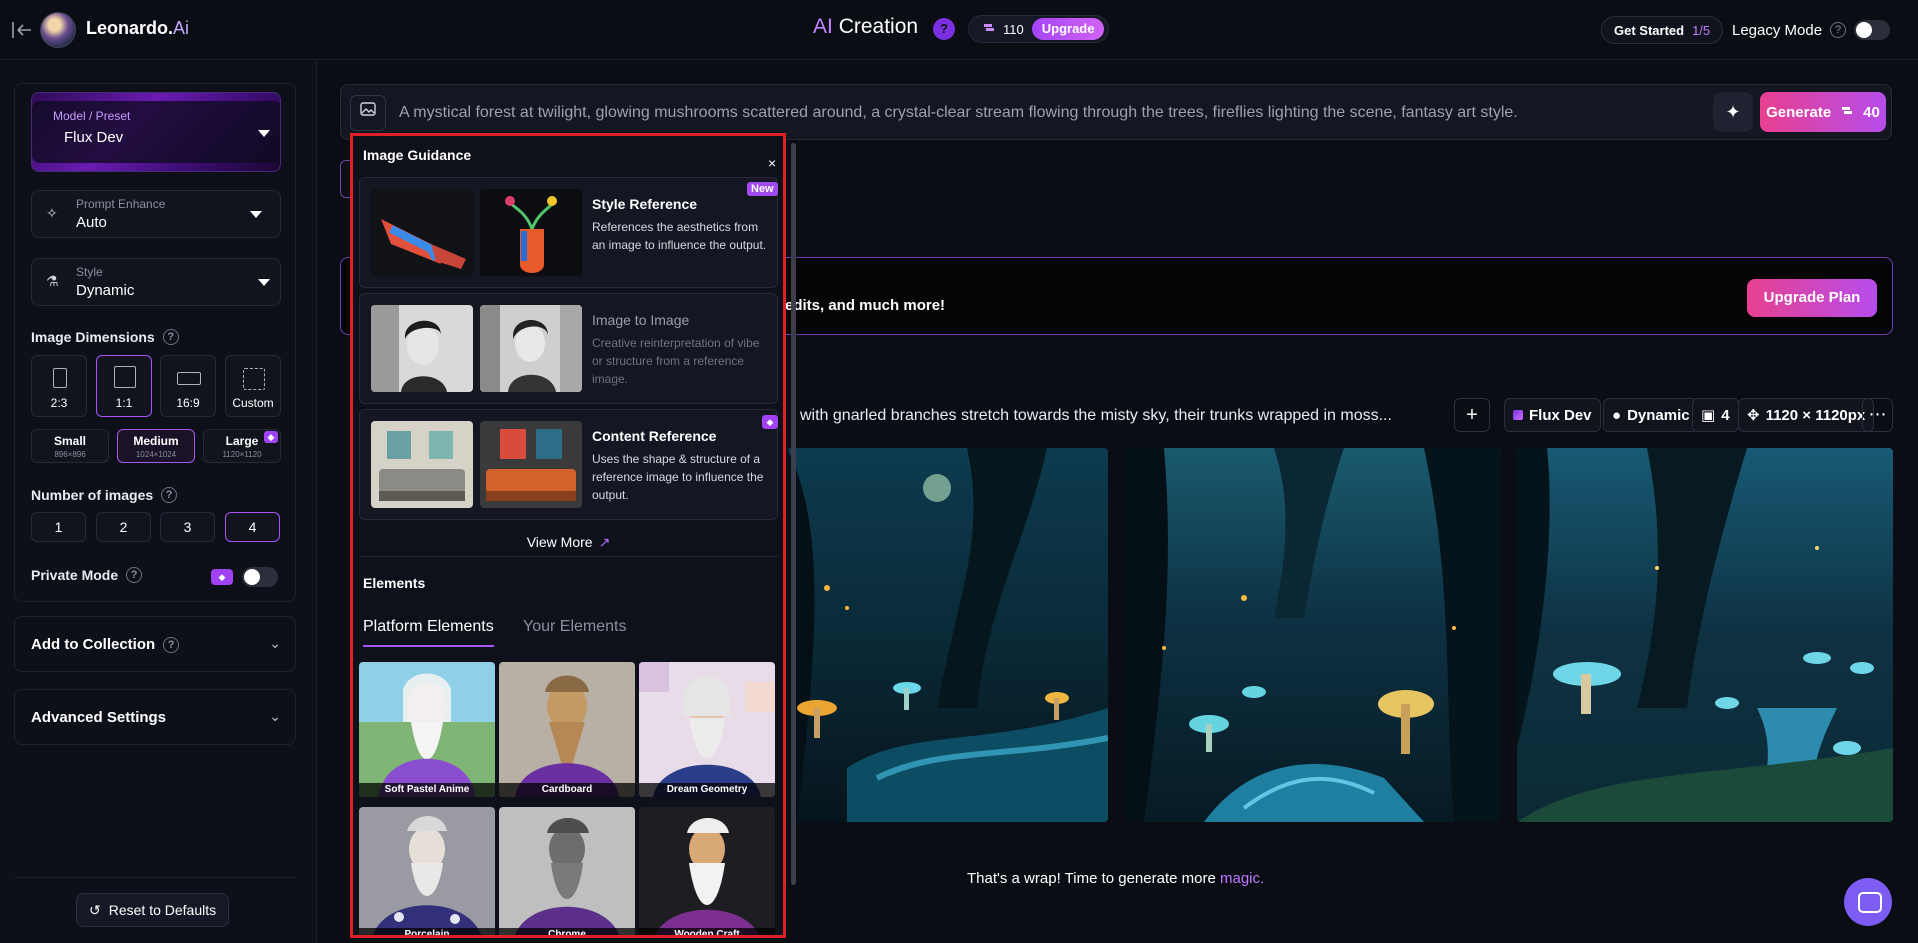 The image size is (1918, 943). Describe the element at coordinates (772, 163) in the screenshot. I see `close-icon: ×` at that location.